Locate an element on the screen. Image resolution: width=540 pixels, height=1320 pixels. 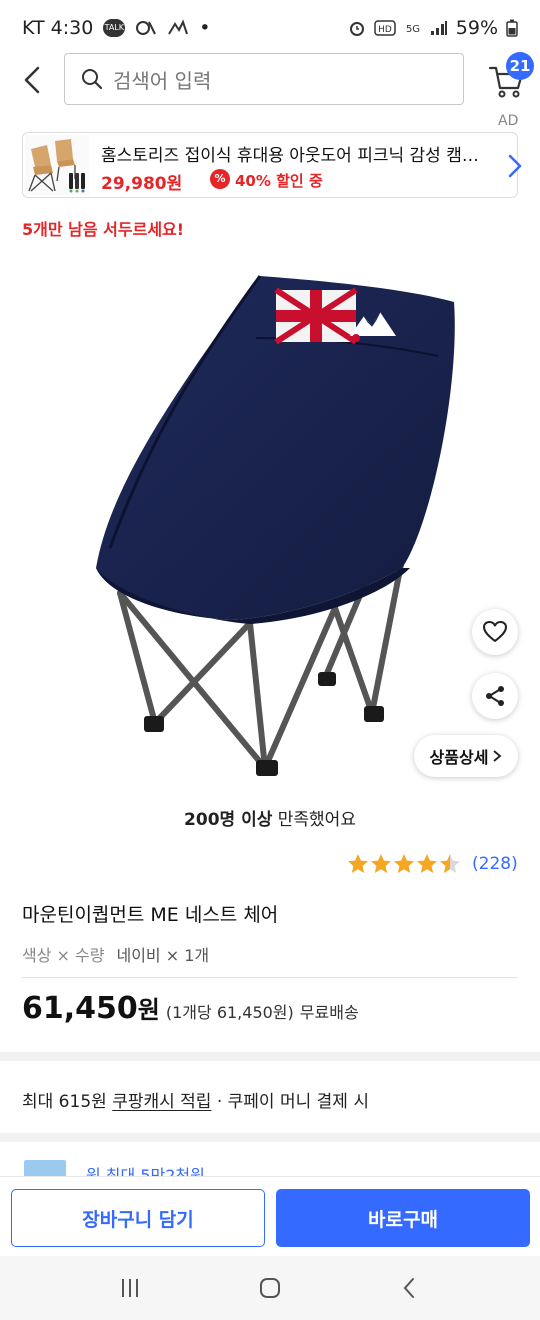
star-rating-icon is located at coordinates (404, 863).